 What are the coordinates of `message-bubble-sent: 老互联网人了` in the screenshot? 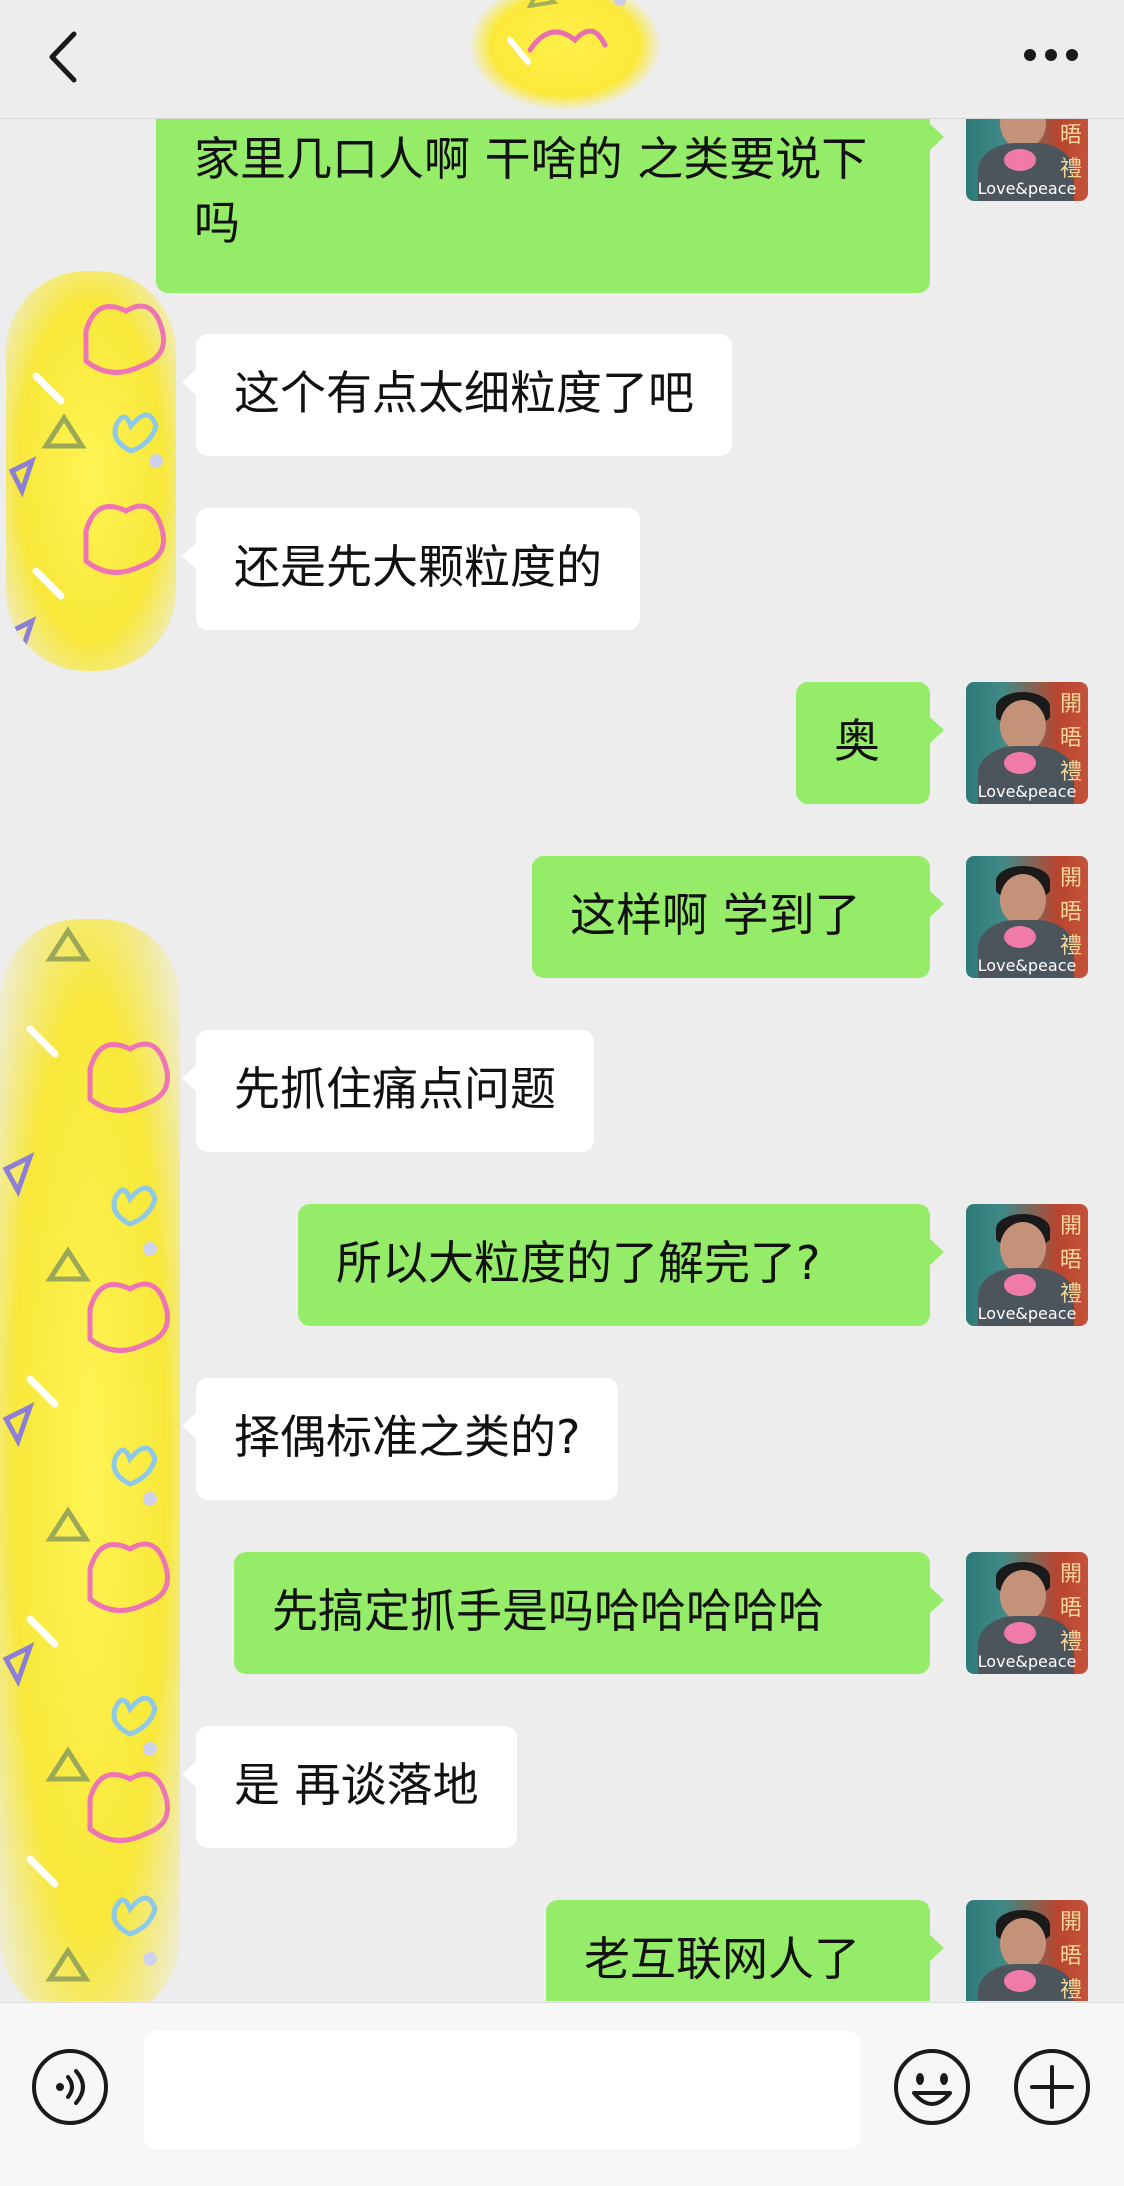 It's located at (745, 1950).